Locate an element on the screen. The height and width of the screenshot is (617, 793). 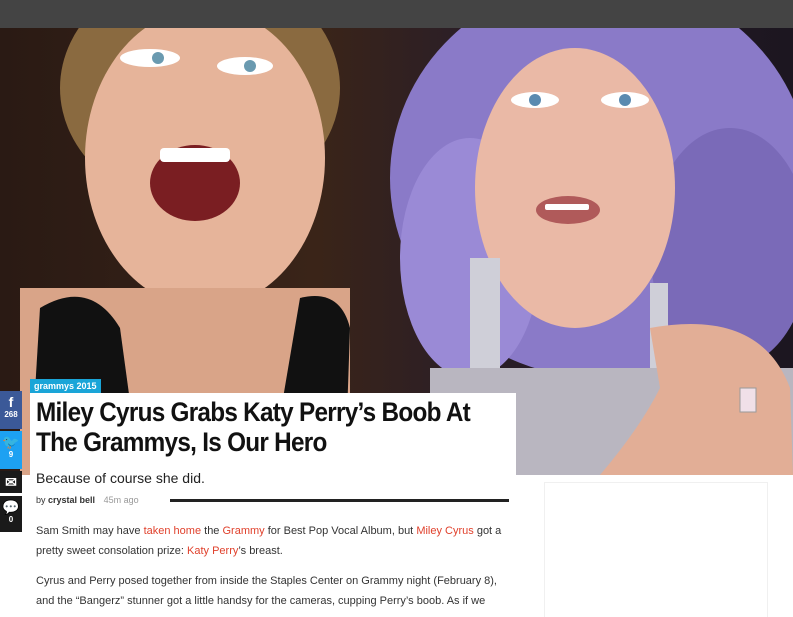
twitter-share-count: 9 is located at coordinates (11, 454).